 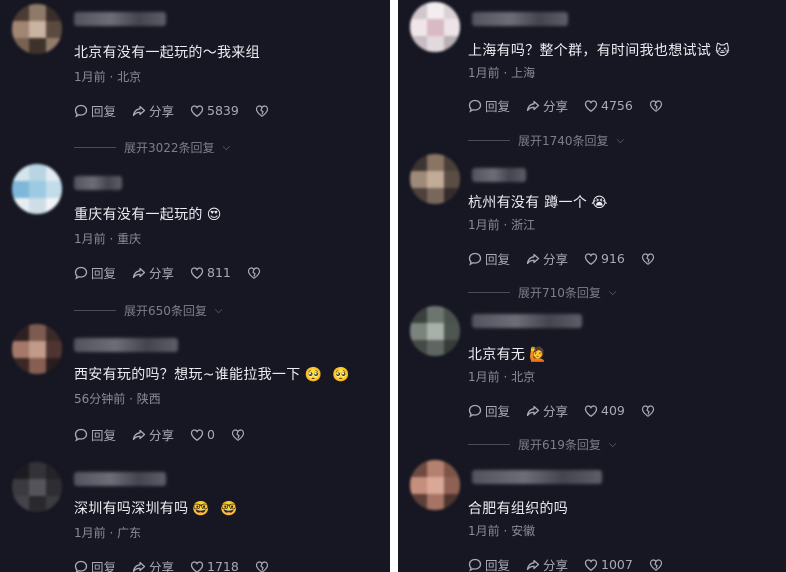 I want to click on comment-meta: 1月前 · 浙江, so click(x=502, y=225).